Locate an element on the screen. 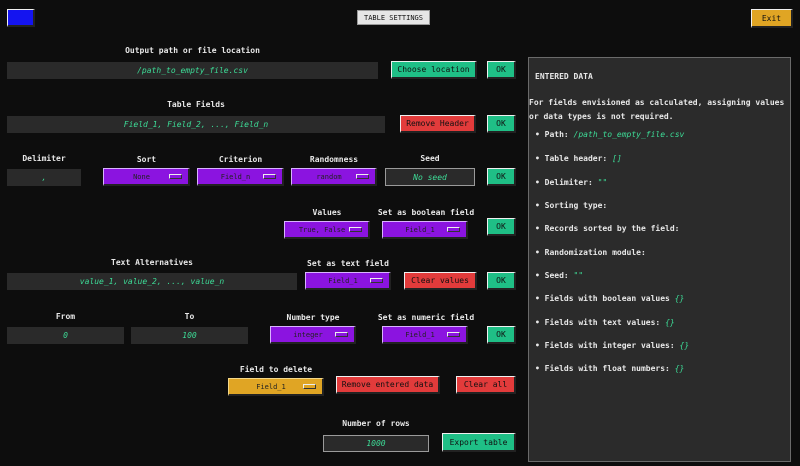 This screenshot has height=466, width=800. number-type-label: Number type is located at coordinates (313, 317).